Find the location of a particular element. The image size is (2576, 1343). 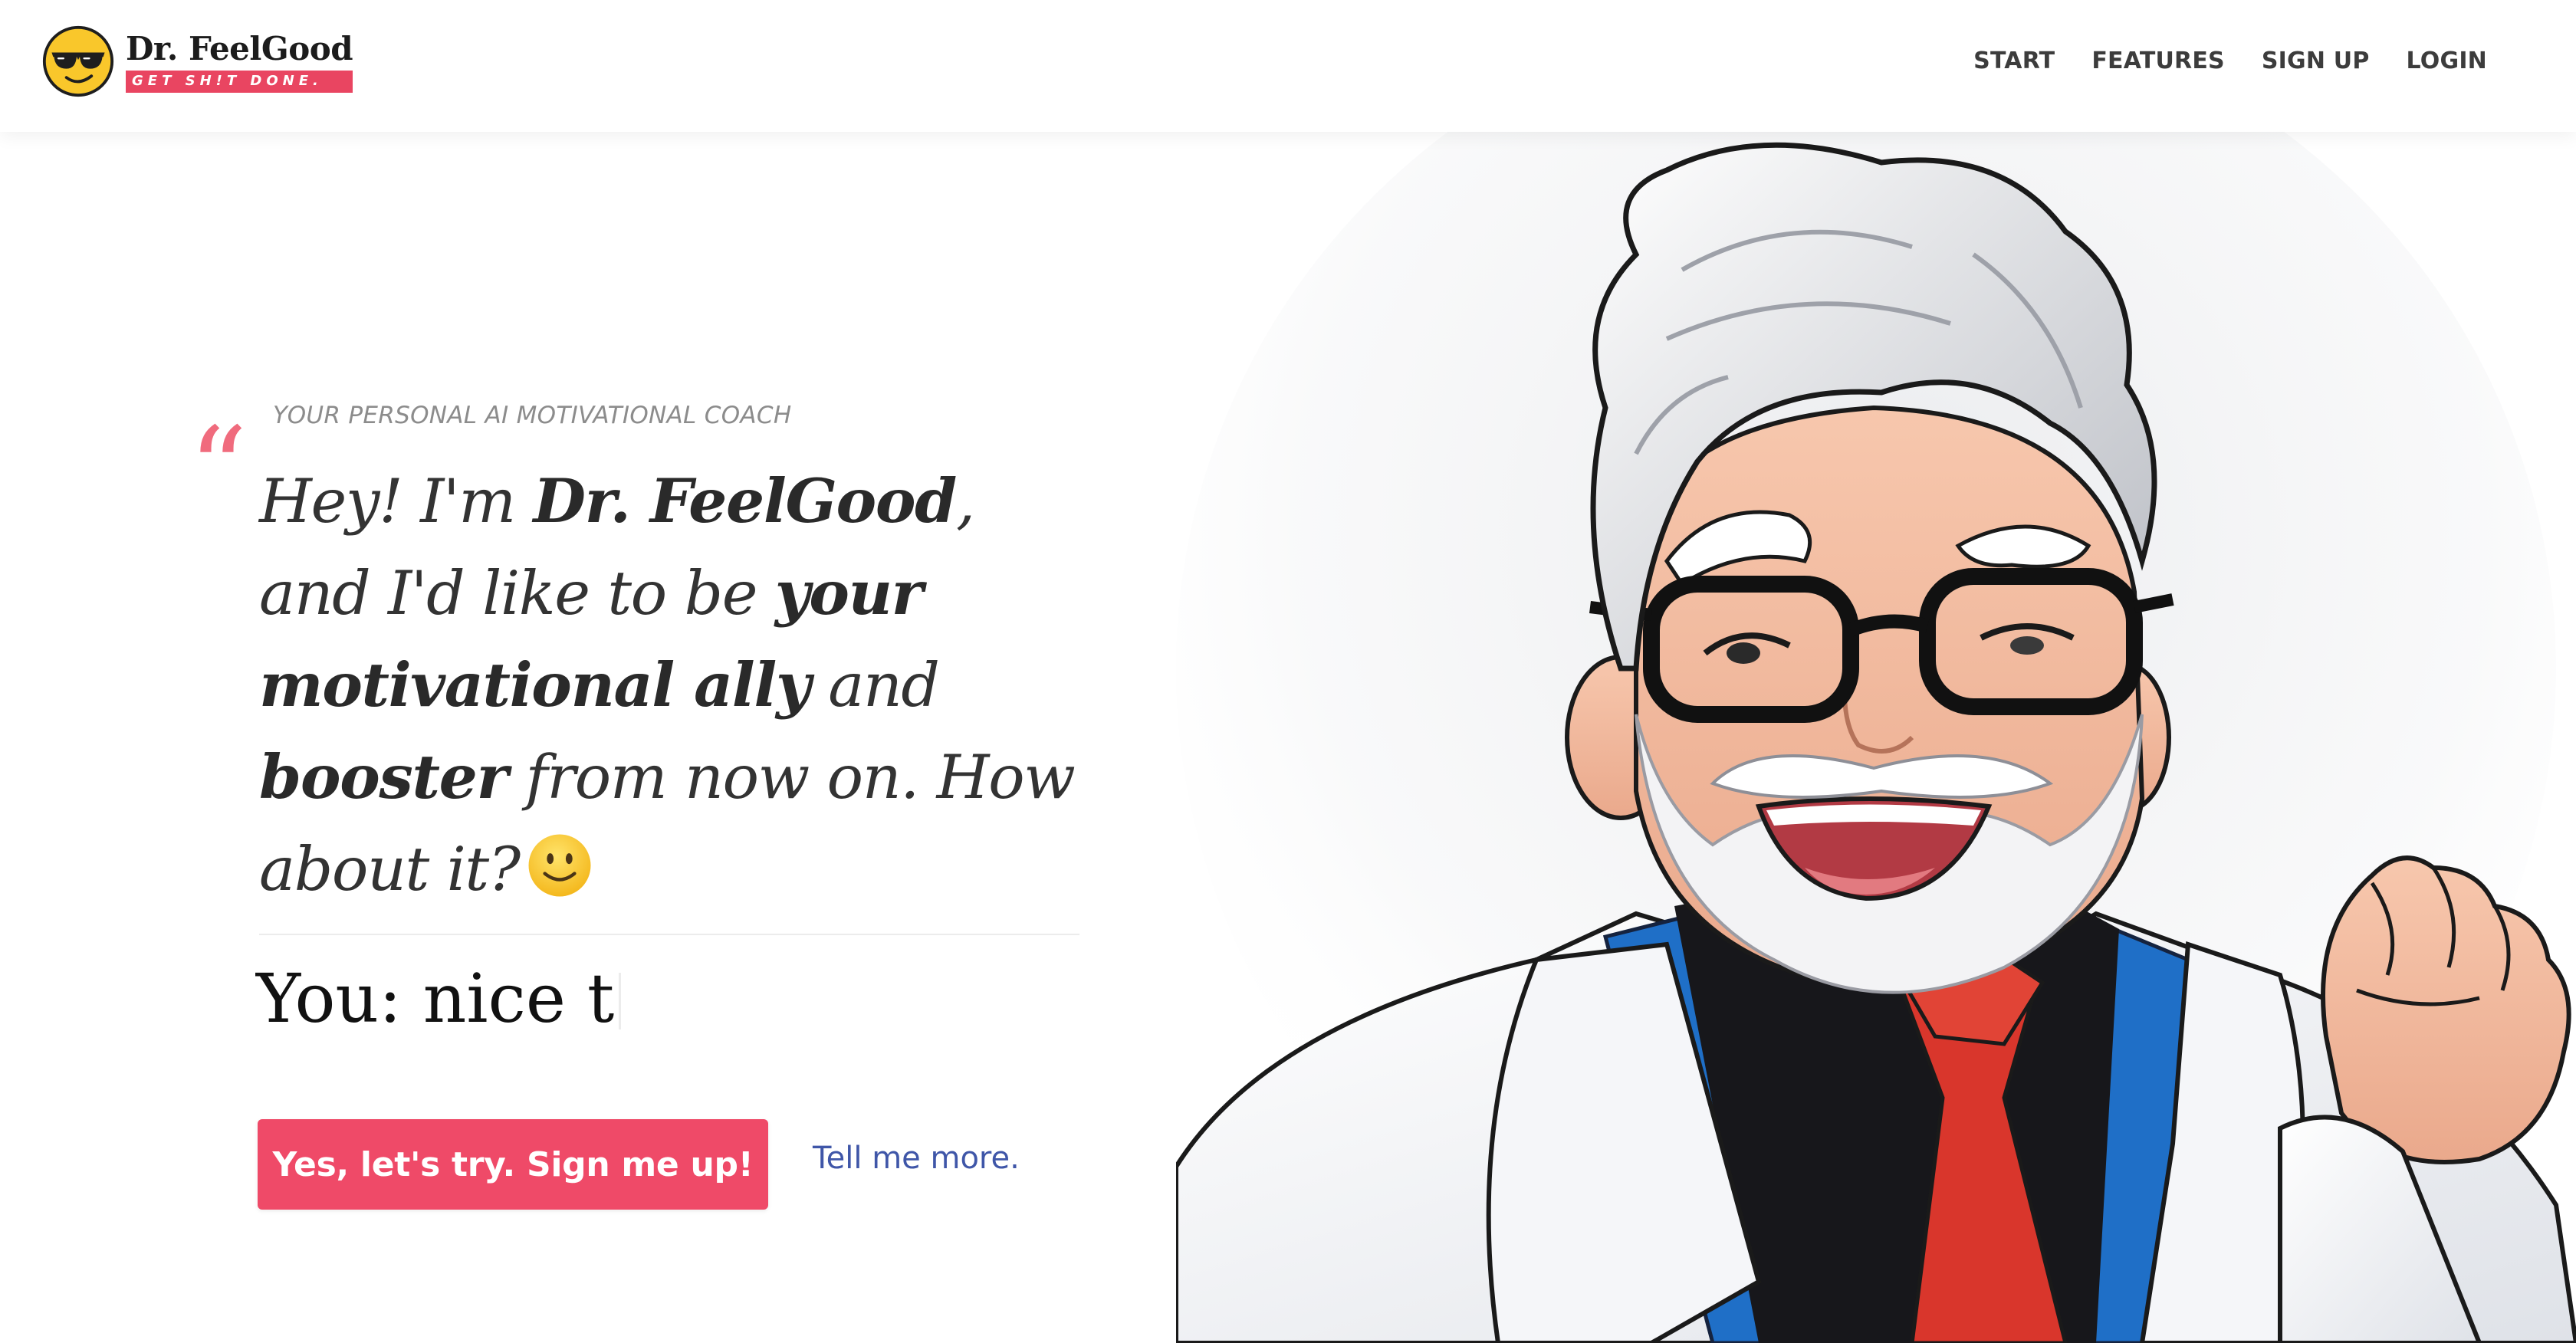

nav-features: FEATURES is located at coordinates (2158, 61).